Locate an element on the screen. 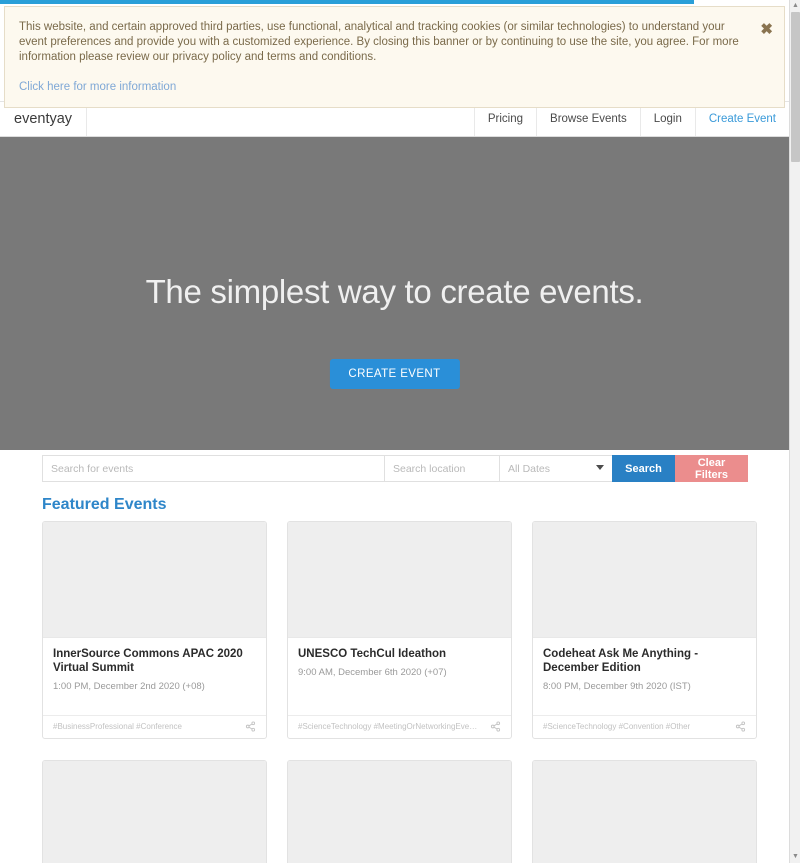 The height and width of the screenshot is (863, 800). hero-create-event-button: CREATE EVENT is located at coordinates (394, 374).